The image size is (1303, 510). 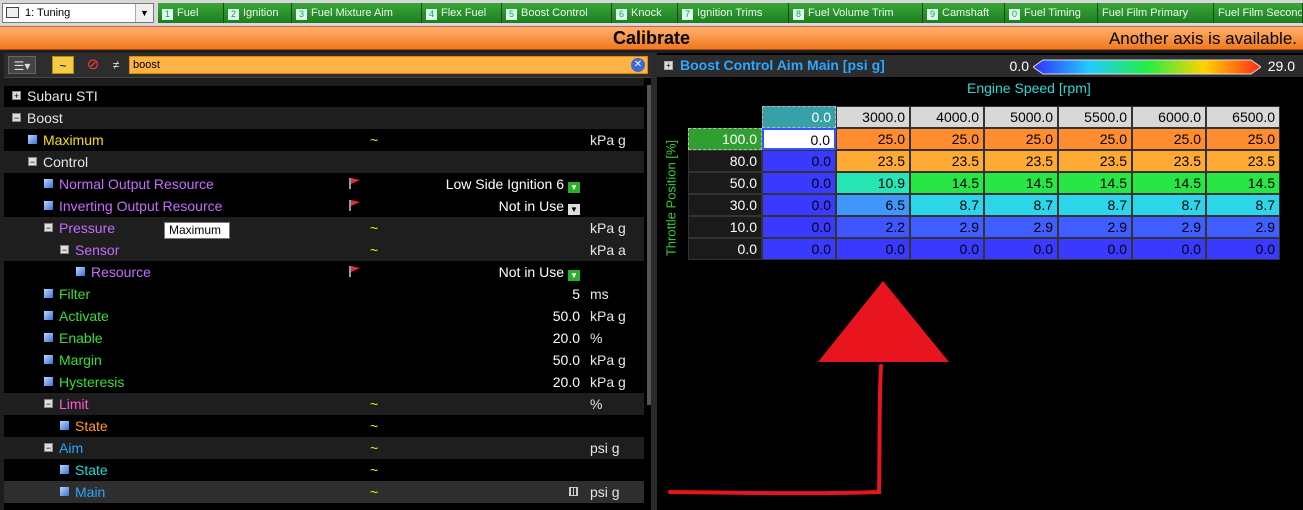 I want to click on tree-row-value: Low Side Ignition 6 ▼, so click(x=473, y=184).